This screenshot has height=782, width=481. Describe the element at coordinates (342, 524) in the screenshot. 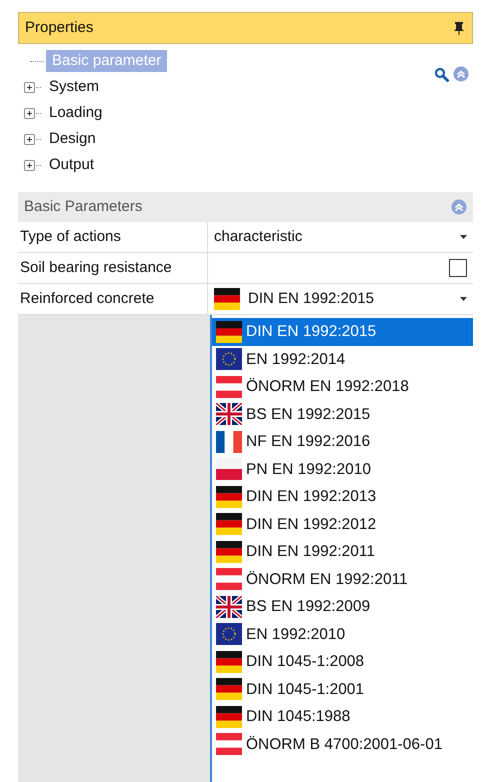

I see `dropdown-option: DIN EN 1992:2012` at that location.